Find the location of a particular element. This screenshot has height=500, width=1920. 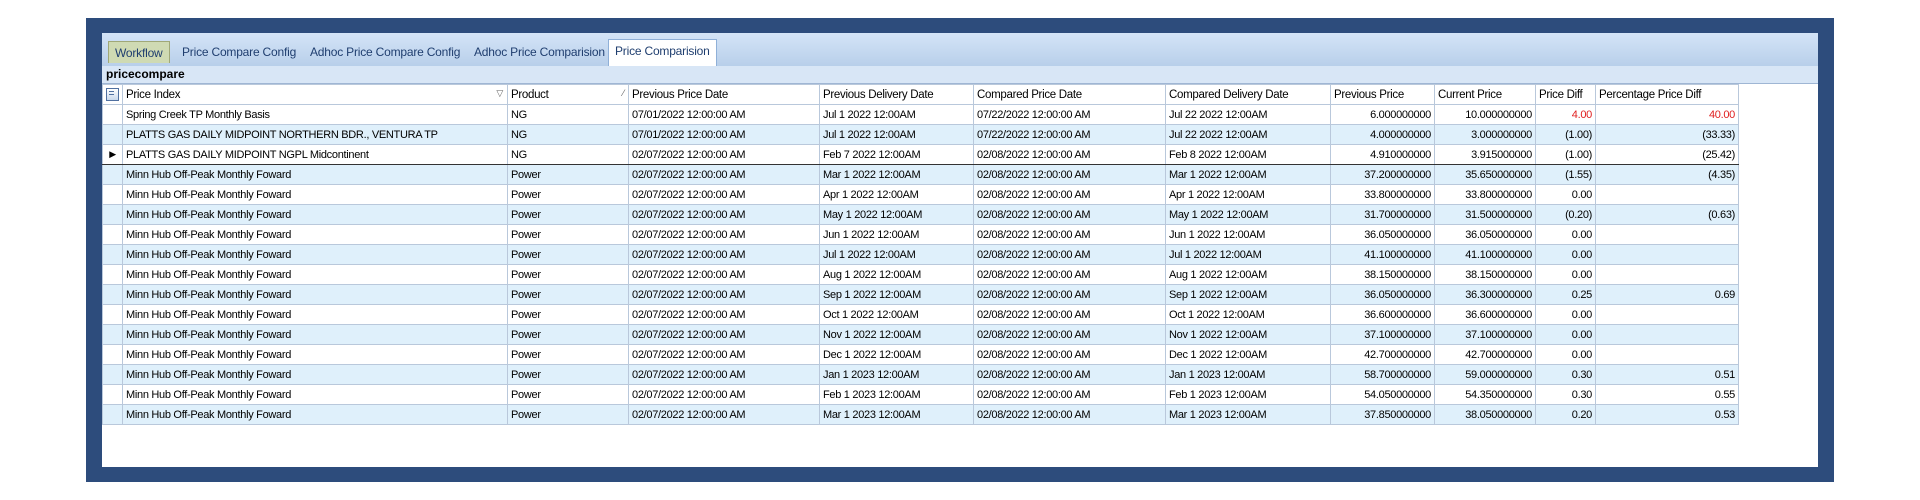

cell-current-price: 36.050000000 is located at coordinates (1485, 234).